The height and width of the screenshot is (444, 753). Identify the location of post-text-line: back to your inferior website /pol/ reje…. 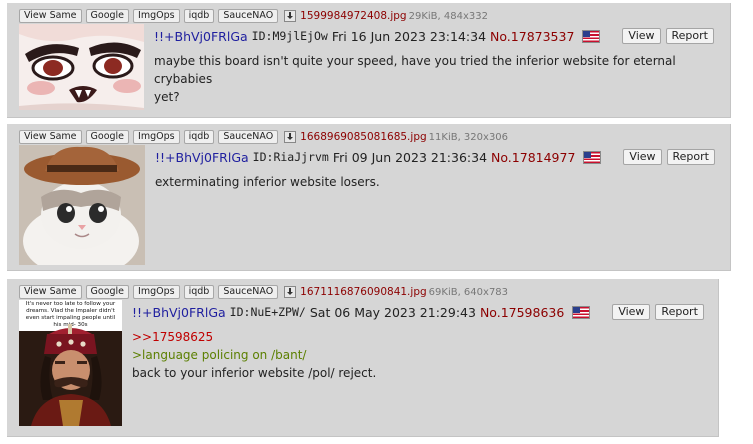
(254, 373).